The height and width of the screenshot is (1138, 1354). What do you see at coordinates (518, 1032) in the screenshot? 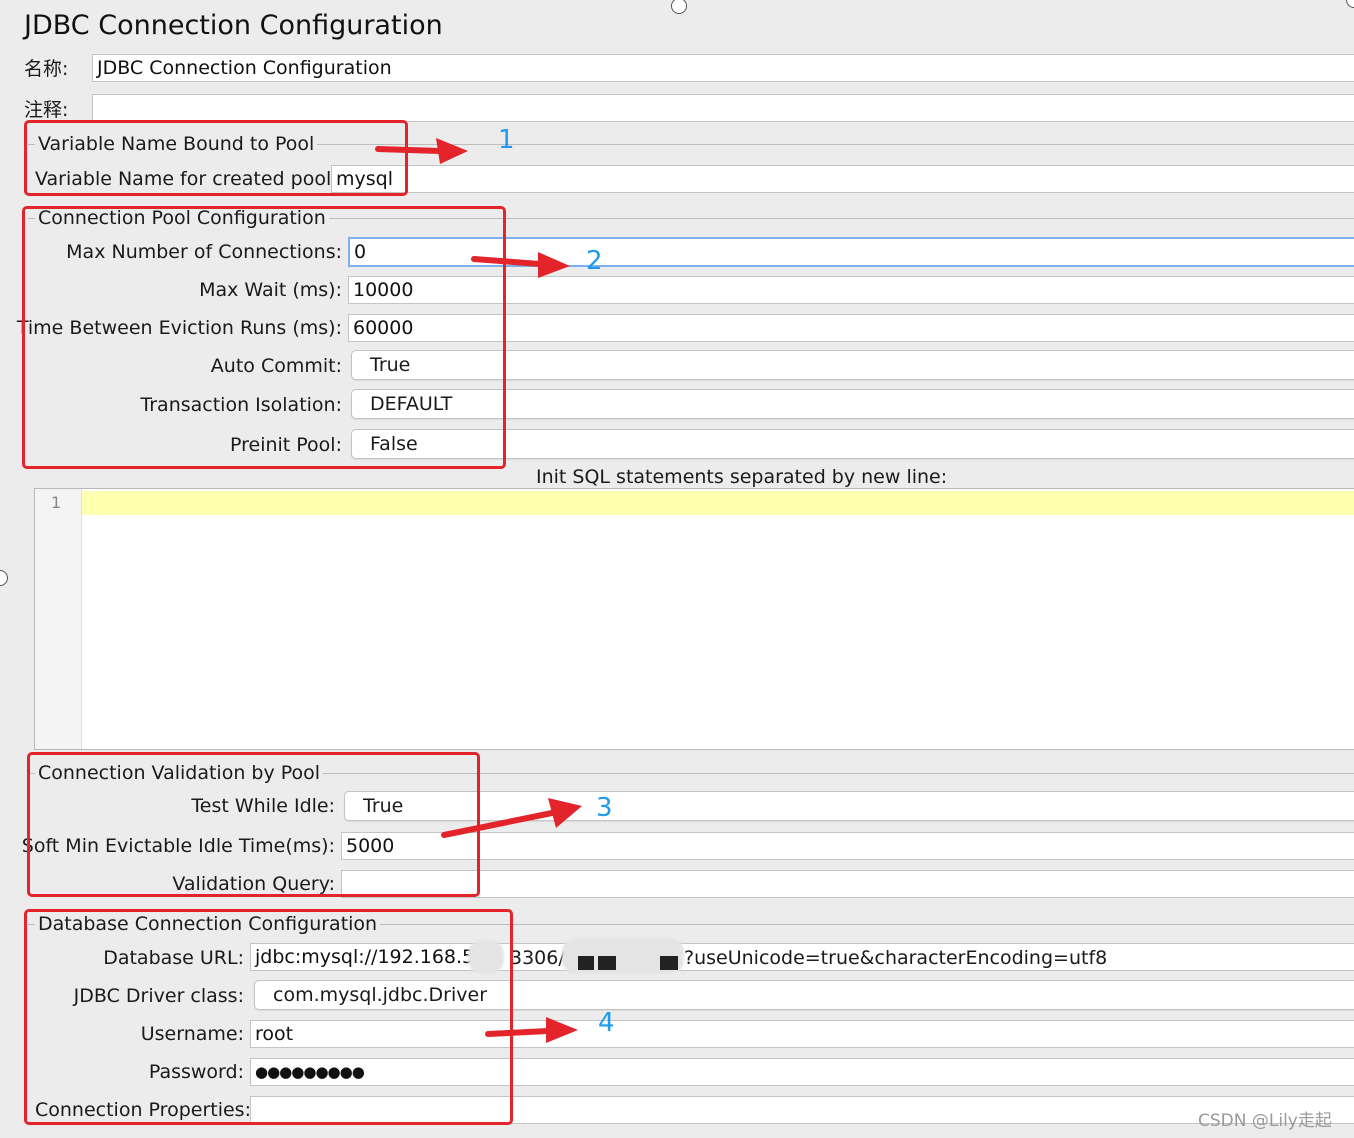
I see `arrow-4-shaft` at bounding box center [518, 1032].